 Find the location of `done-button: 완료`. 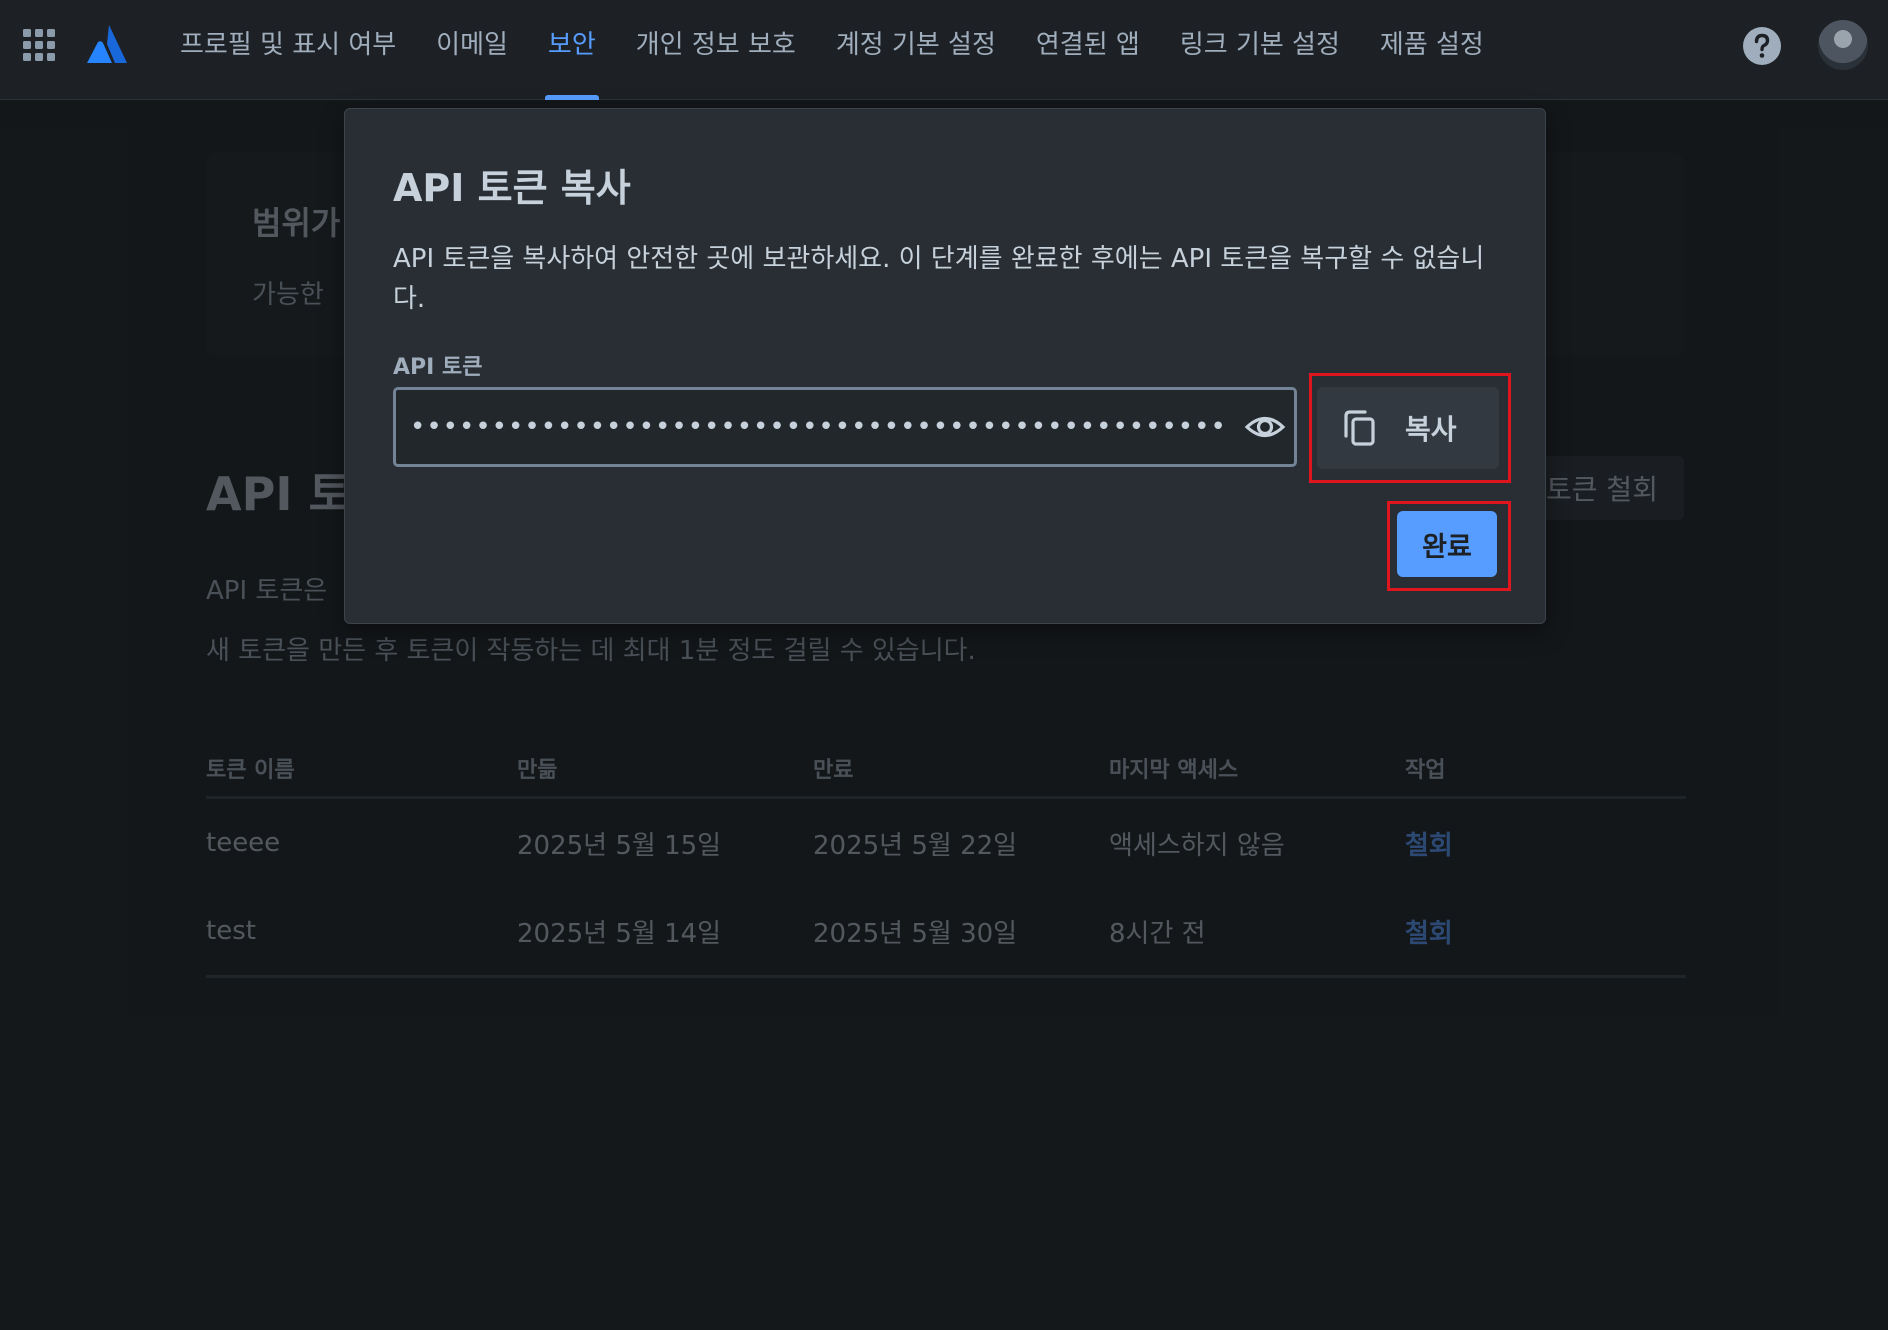

done-button: 완료 is located at coordinates (1447, 544).